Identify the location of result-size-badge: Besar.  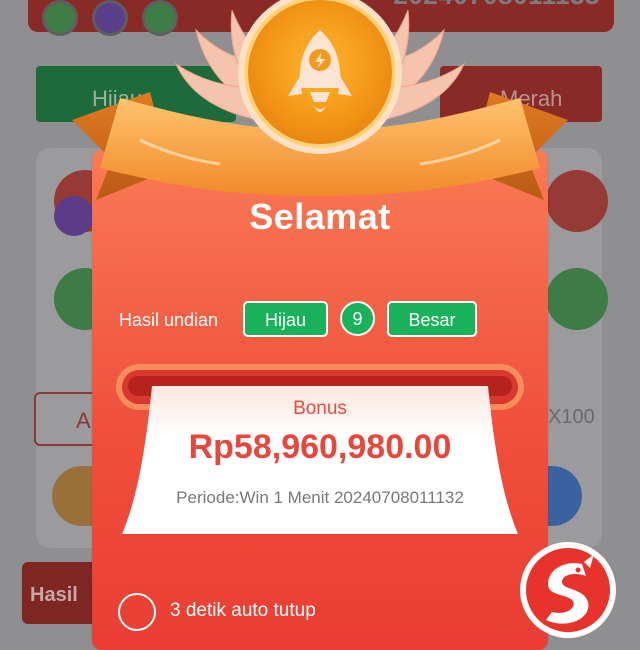
(432, 319).